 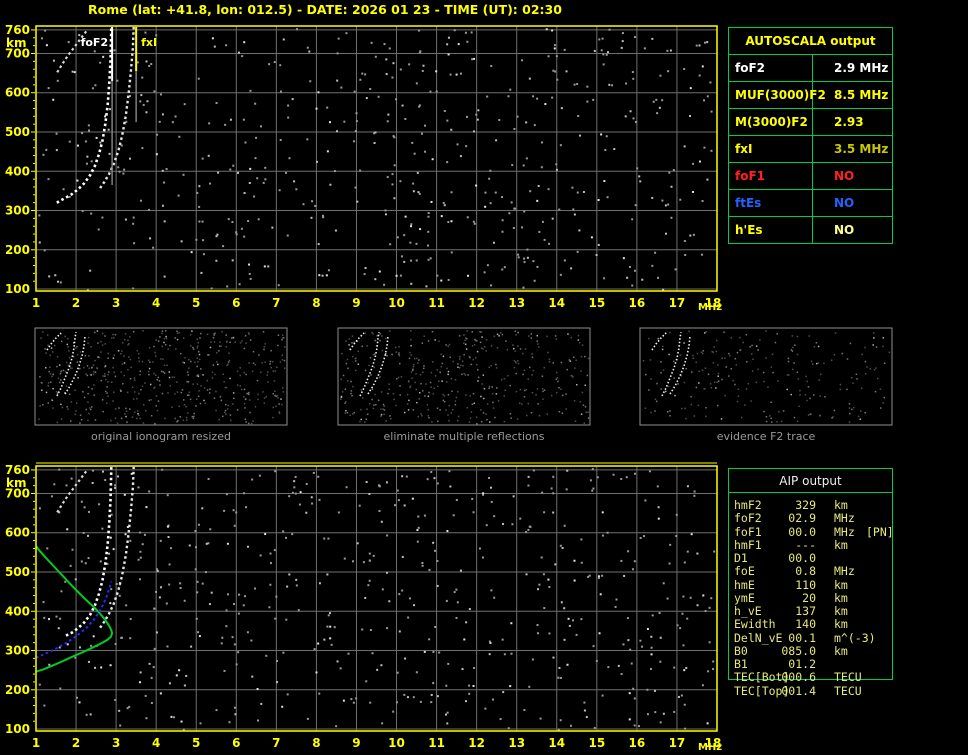 I want to click on thumbnail-caption-original: original ionogram resized, so click(x=161, y=436).